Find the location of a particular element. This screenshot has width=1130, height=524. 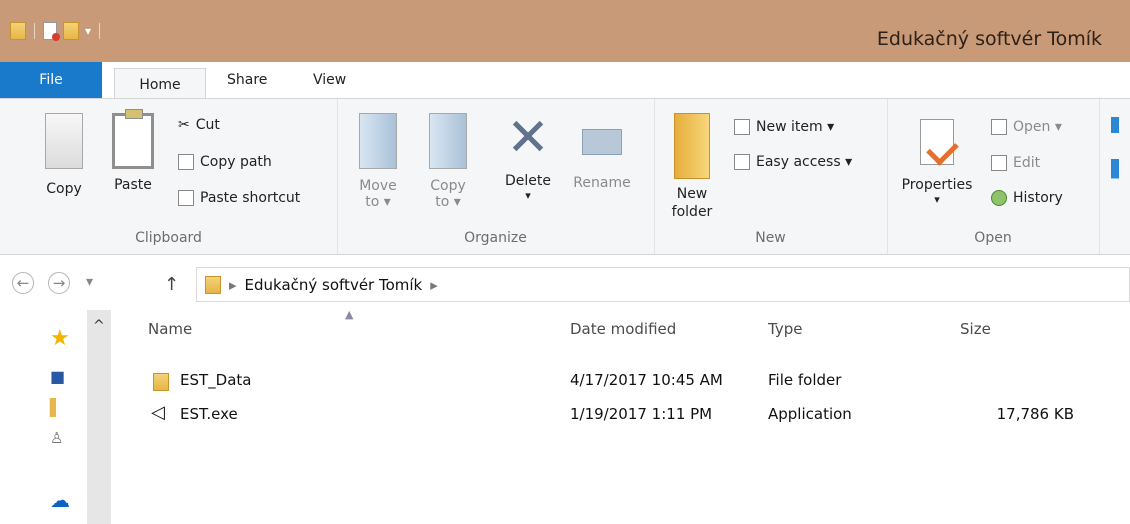

paste-shortcut-button: Paste shortcut is located at coordinates (239, 198).